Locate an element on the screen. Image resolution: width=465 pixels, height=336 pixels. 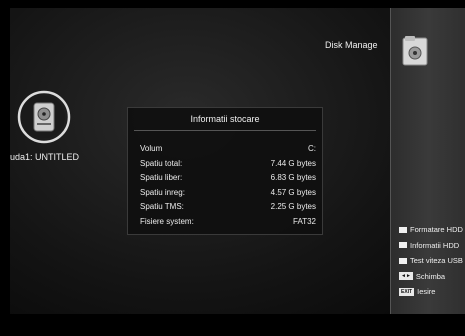
hard-disk-icon is located at coordinates (44, 117).